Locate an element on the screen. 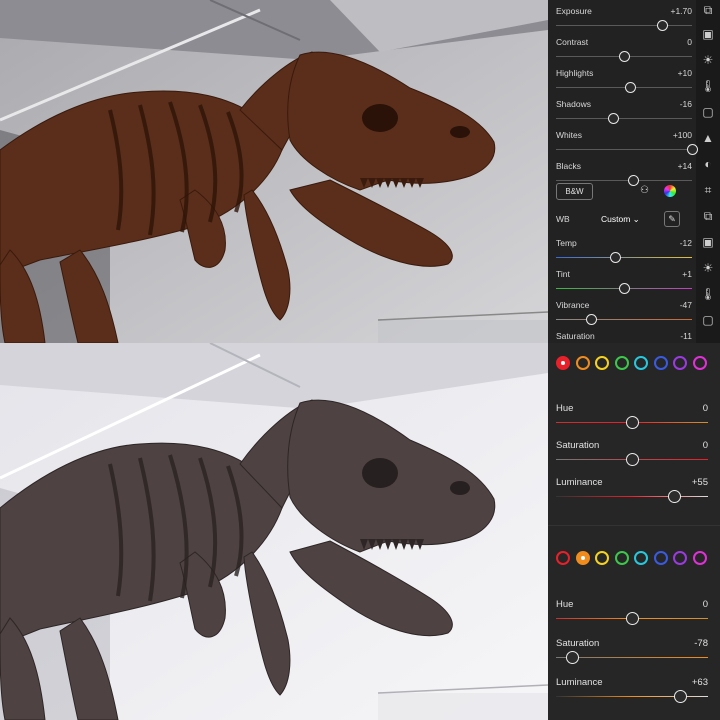 This screenshot has height=720, width=720. hsl-slider-saturation: Saturation 0 is located at coordinates (632, 455).